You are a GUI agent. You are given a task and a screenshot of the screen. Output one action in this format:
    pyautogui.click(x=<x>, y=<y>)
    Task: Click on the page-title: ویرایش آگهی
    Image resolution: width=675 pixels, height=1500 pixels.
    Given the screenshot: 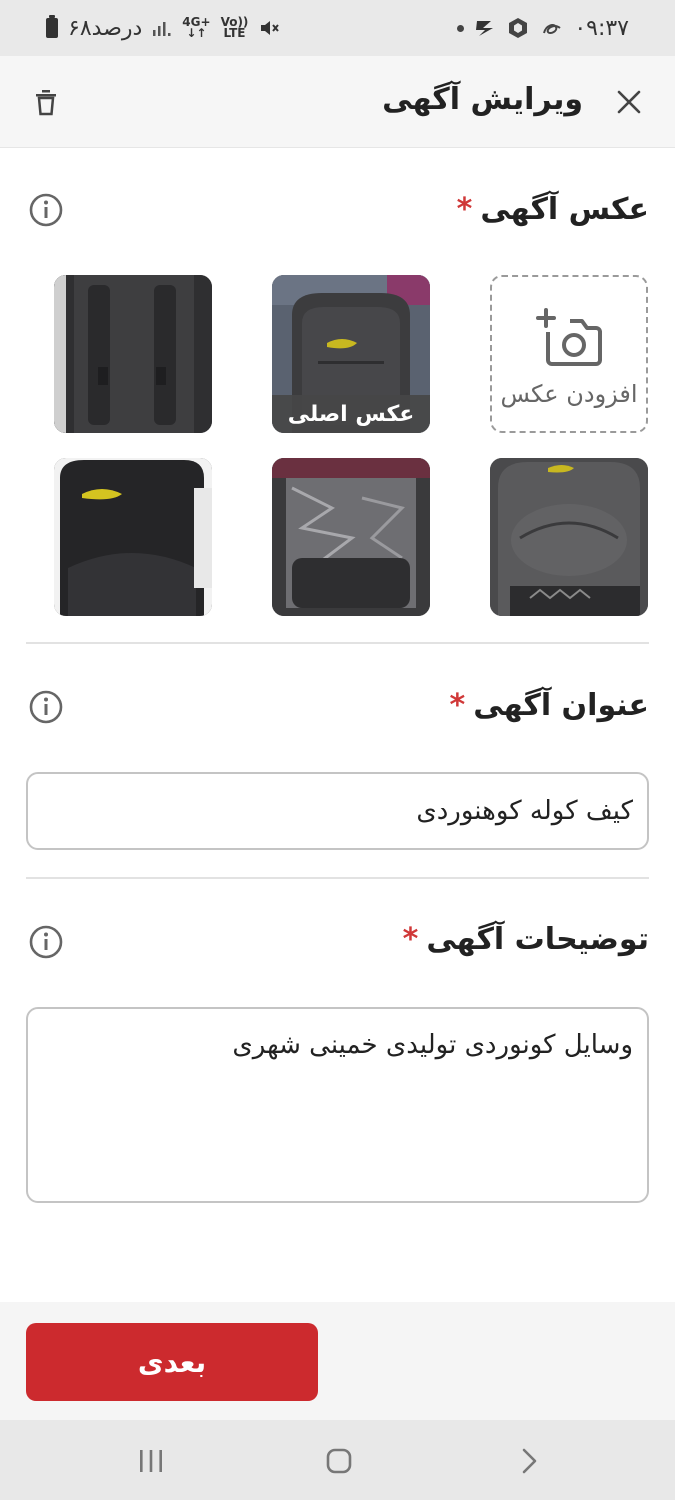 What is the action you would take?
    pyautogui.click(x=482, y=99)
    